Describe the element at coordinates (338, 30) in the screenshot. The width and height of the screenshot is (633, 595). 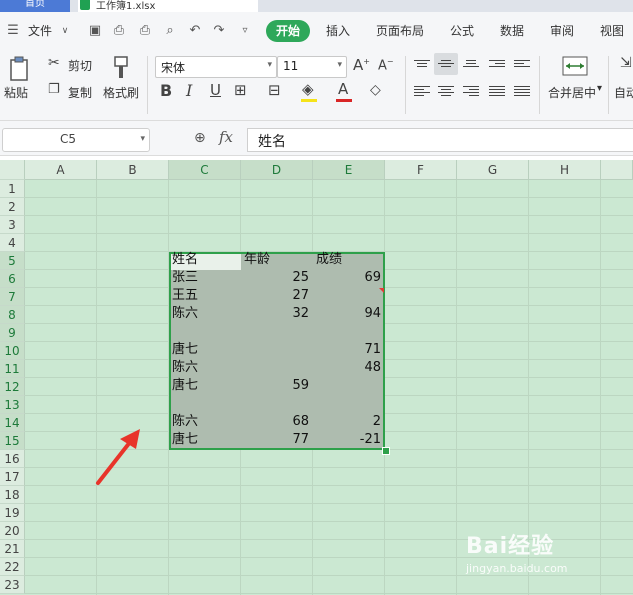
I see `tab-insert: 插入` at that location.